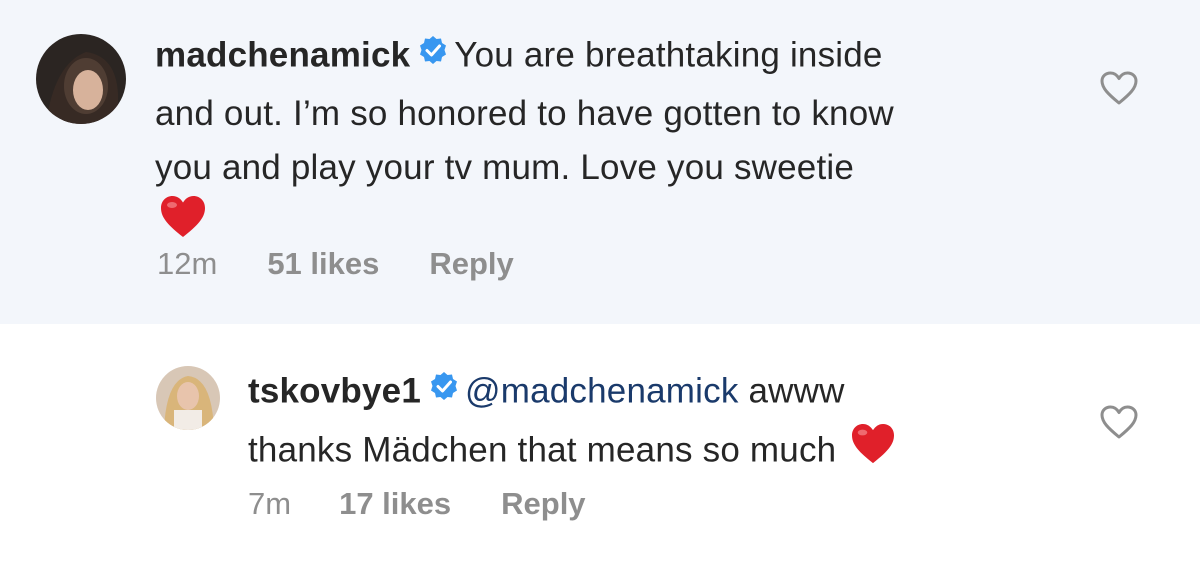 Image resolution: width=1200 pixels, height=573 pixels. Describe the element at coordinates (323, 264) in the screenshot. I see `likes-count: 51 likes` at that location.